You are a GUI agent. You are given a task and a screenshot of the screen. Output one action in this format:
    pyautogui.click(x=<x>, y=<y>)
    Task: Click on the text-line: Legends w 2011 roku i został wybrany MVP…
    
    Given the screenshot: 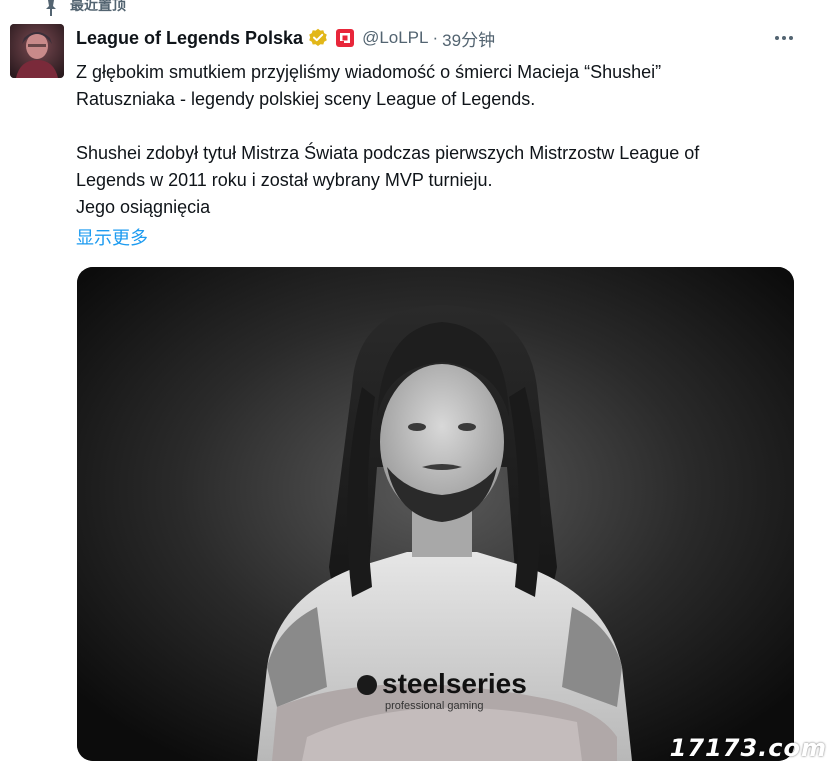 What is the action you would take?
    pyautogui.click(x=284, y=180)
    